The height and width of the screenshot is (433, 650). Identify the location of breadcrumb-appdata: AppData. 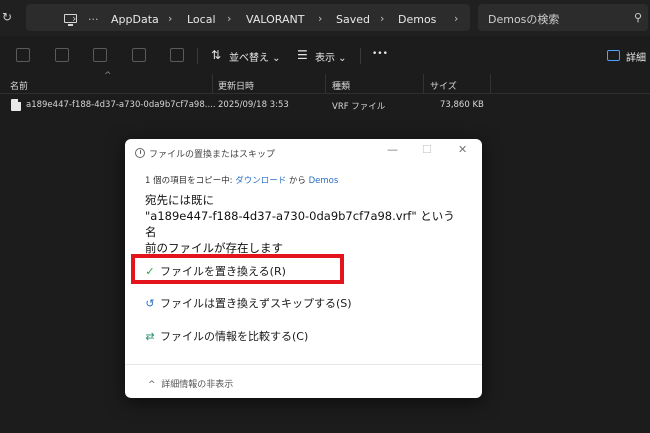
(135, 19).